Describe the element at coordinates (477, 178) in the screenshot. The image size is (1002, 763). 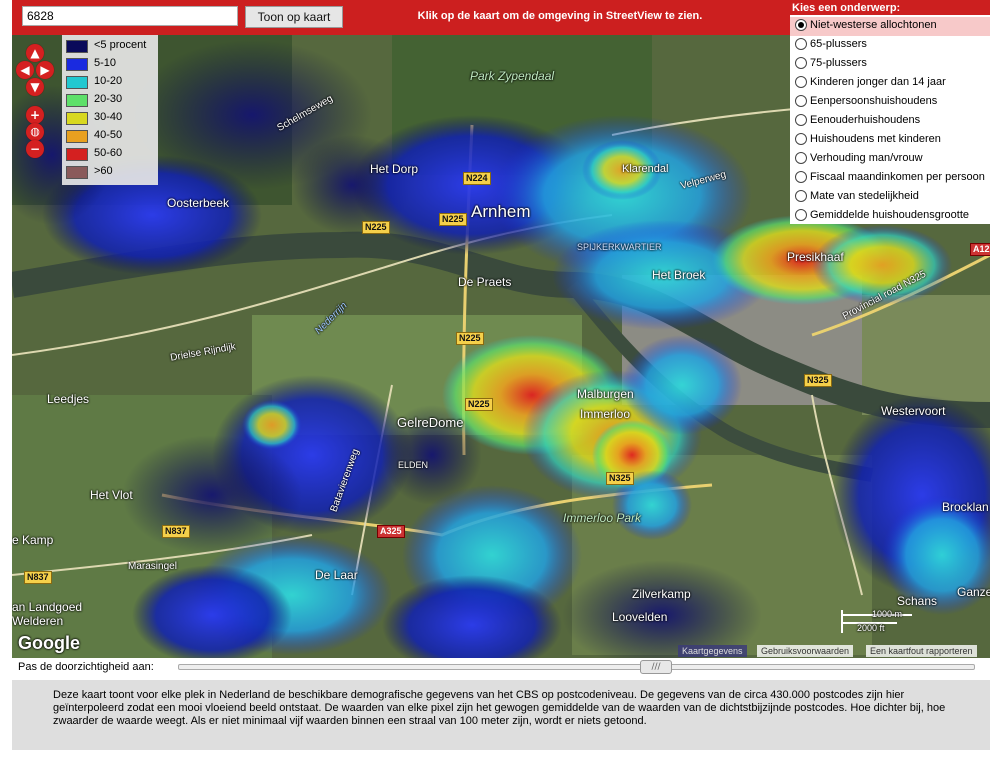
I see `road-shield-n224: N224` at that location.